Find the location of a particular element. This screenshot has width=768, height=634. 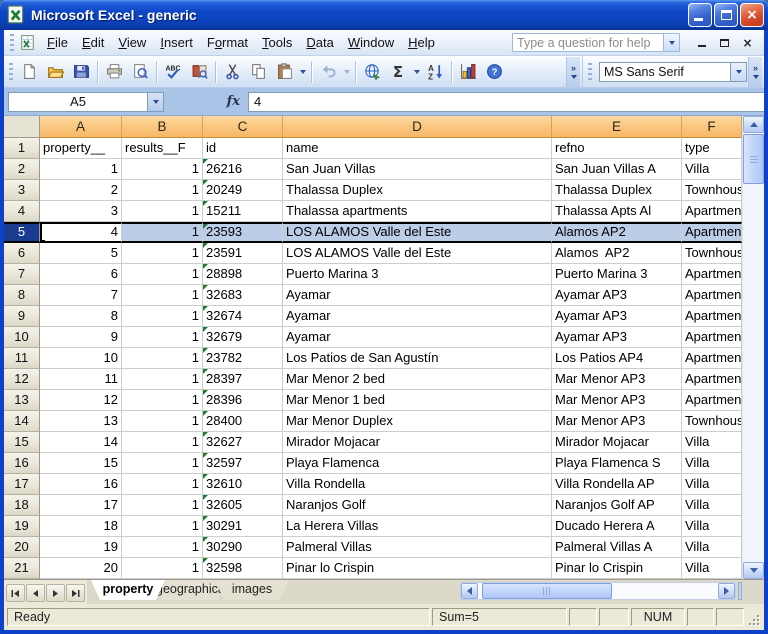

cell-B4: 1 is located at coordinates (162, 211).